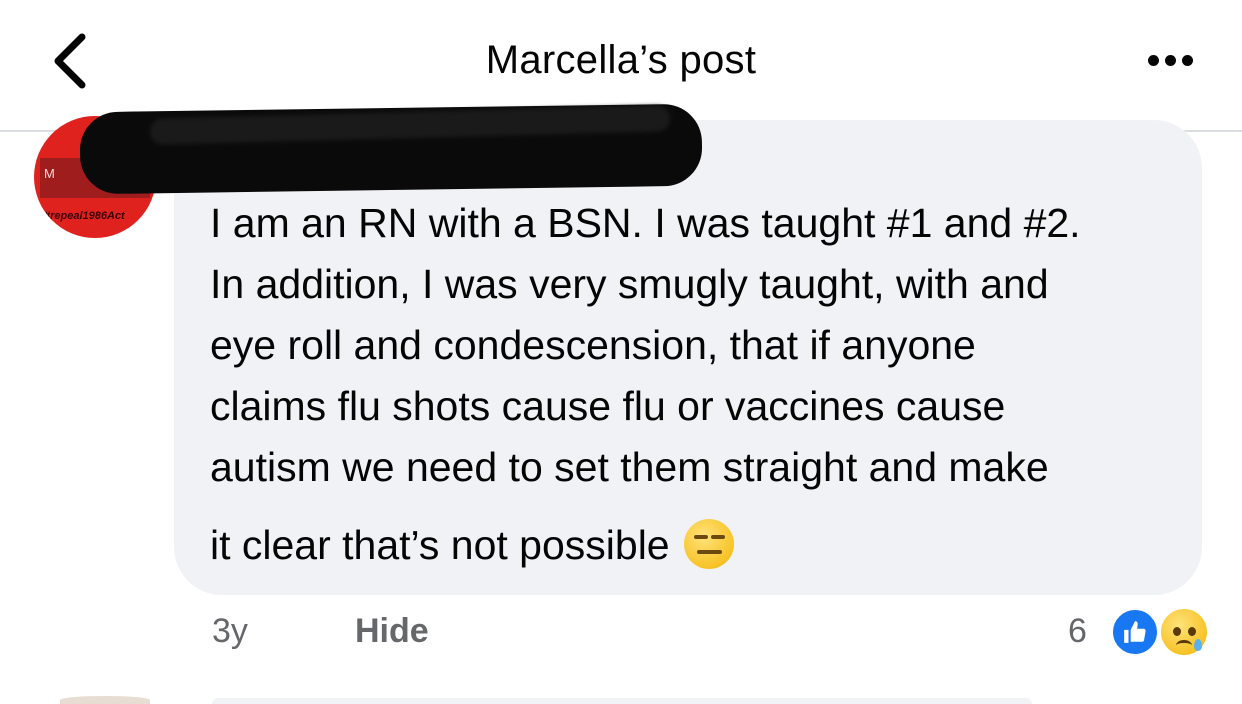 Image resolution: width=1242 pixels, height=704 pixels. Describe the element at coordinates (622, 701) in the screenshot. I see `next-comment-bubble` at that location.